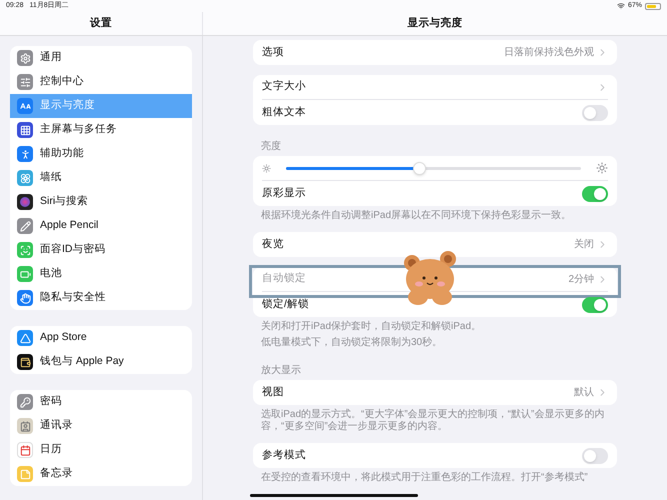 This screenshot has width=667, height=500. Describe the element at coordinates (25, 82) in the screenshot. I see `sliders-icon` at that location.